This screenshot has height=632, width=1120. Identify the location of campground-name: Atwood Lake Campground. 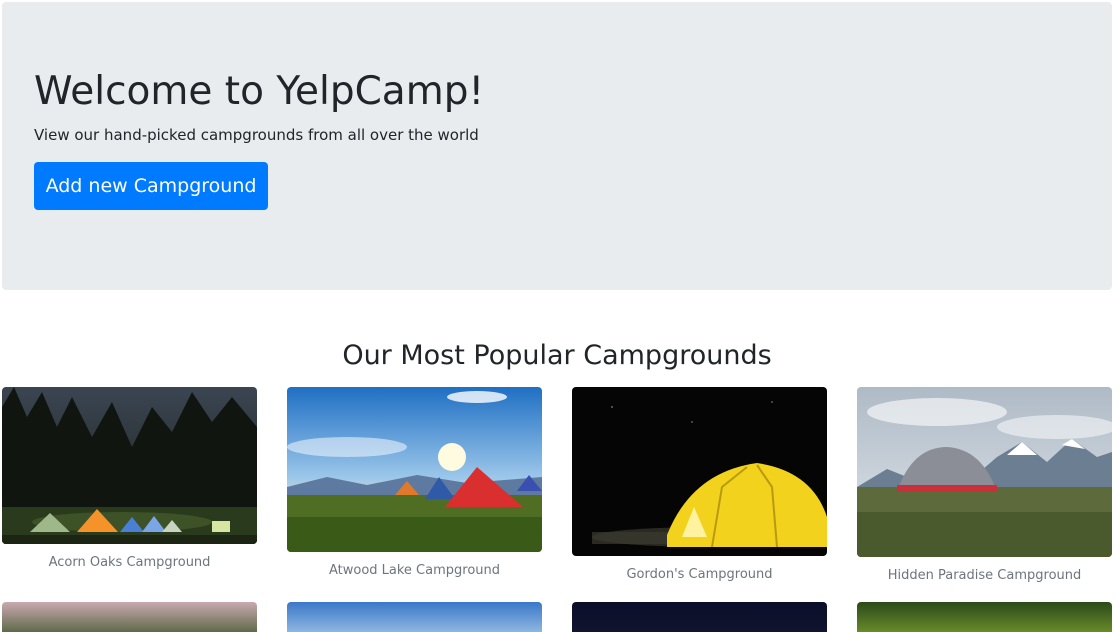
(414, 570).